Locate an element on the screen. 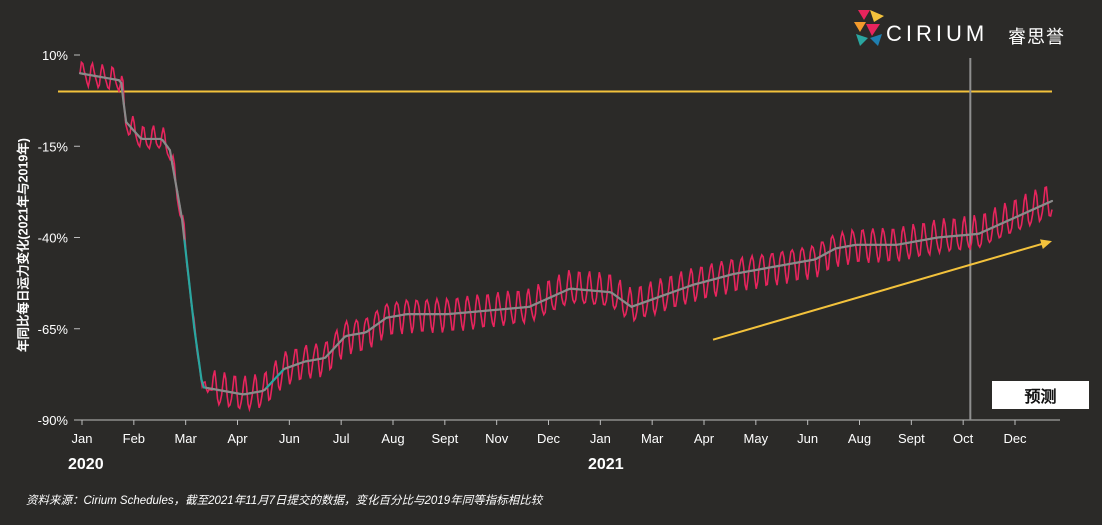 This screenshot has width=1102, height=525. y-tick-label: -40% is located at coordinates (53, 238).